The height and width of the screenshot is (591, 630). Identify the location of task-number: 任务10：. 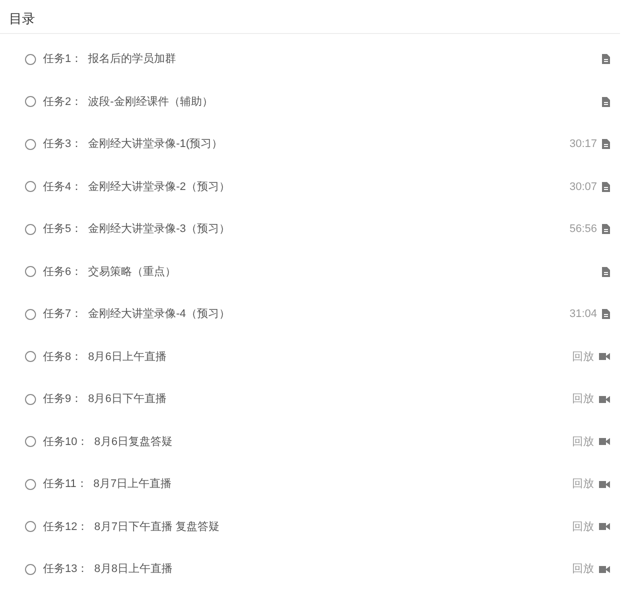
(65, 442).